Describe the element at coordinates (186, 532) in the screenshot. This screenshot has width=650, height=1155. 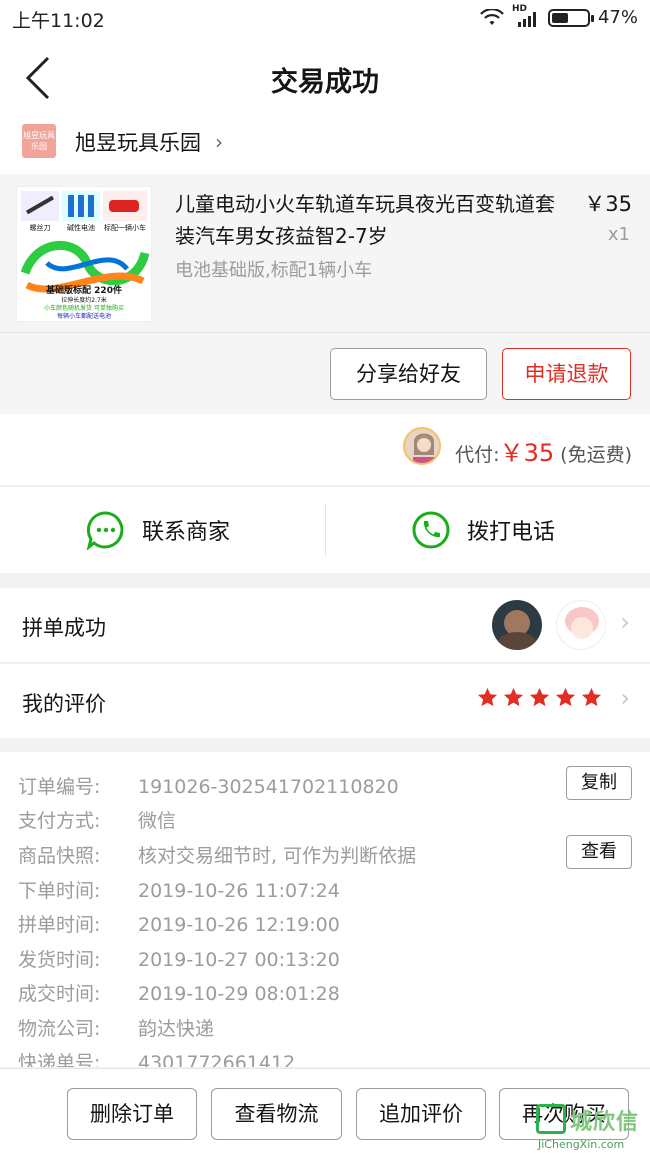
I see `contact-merchant-label: 联系商家` at that location.